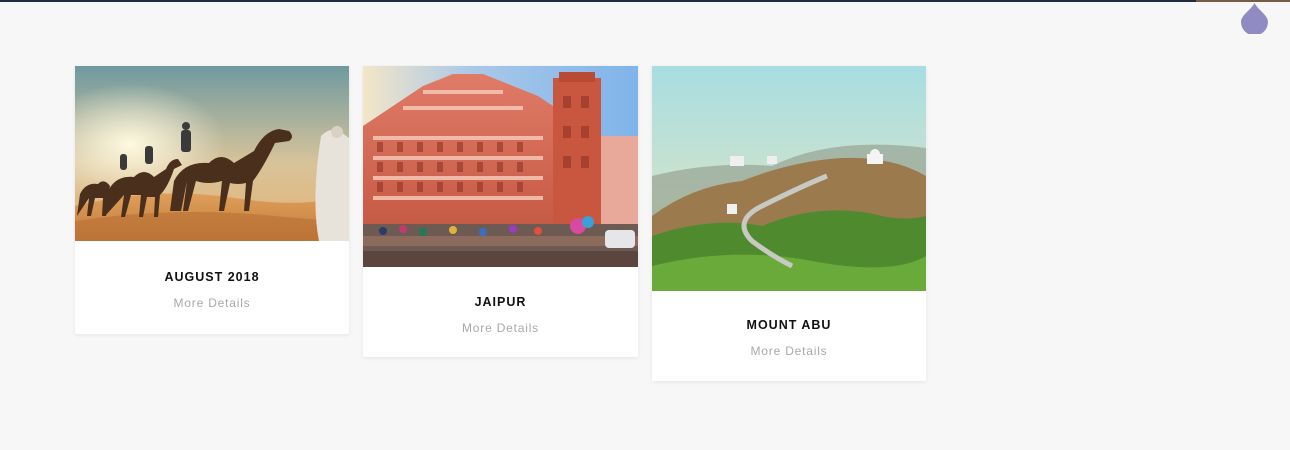 The height and width of the screenshot is (450, 1290). I want to click on drop-icon, so click(1254, 18).